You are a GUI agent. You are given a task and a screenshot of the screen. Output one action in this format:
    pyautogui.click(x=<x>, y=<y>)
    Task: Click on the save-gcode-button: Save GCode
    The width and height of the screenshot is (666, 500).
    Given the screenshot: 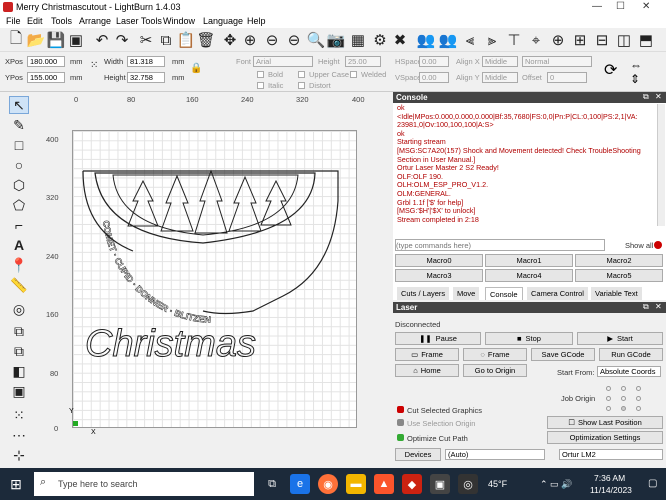 What is the action you would take?
    pyautogui.click(x=563, y=354)
    